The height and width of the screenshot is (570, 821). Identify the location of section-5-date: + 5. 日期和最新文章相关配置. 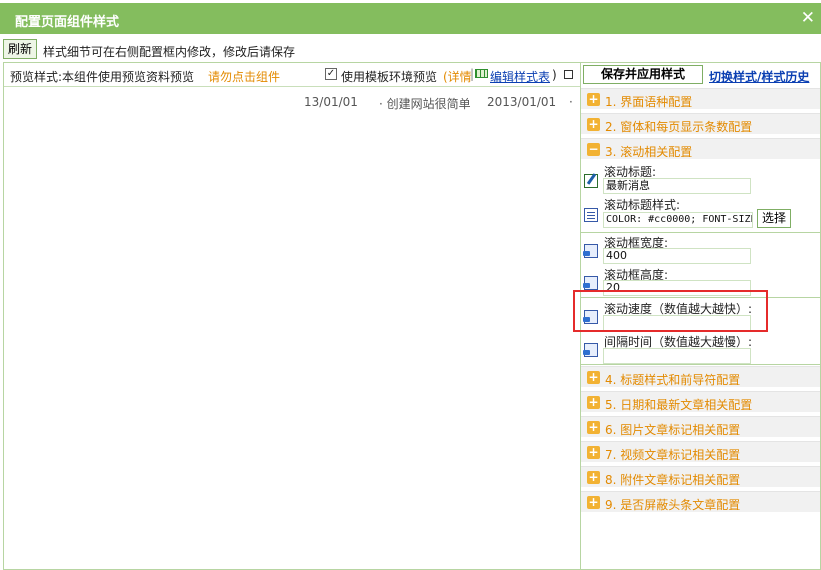
(700, 402).